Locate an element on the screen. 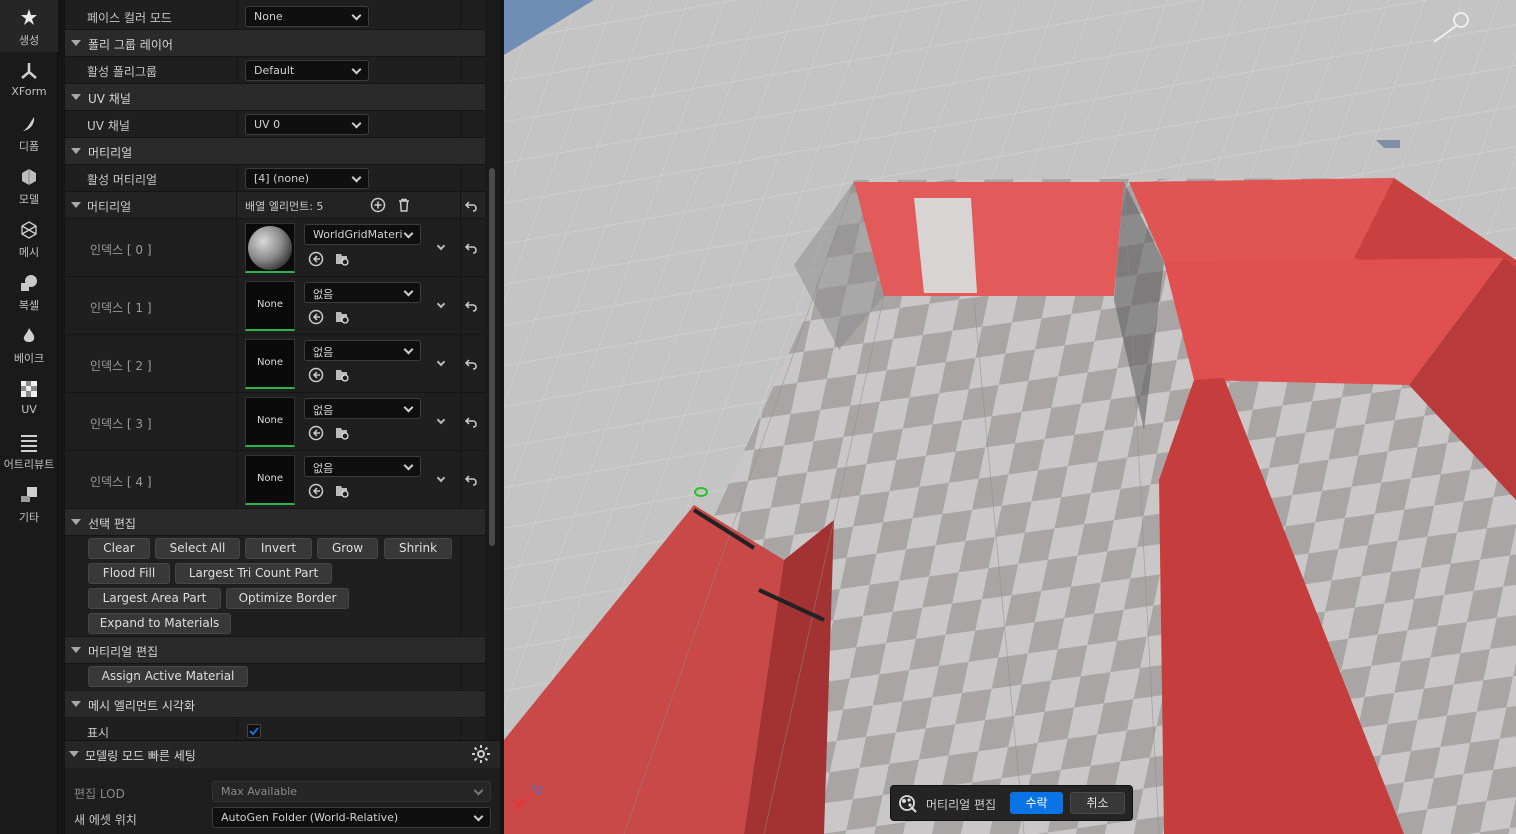 This screenshot has width=1516, height=834. assign-active-material-button: Assign Active Material is located at coordinates (168, 676).